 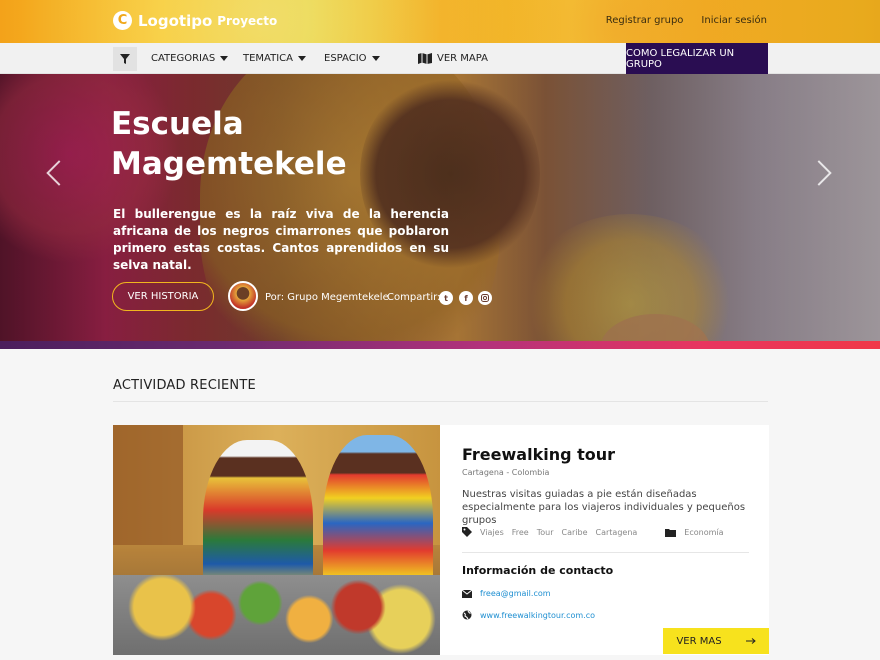 I want to click on activity-card-image, so click(x=276, y=540).